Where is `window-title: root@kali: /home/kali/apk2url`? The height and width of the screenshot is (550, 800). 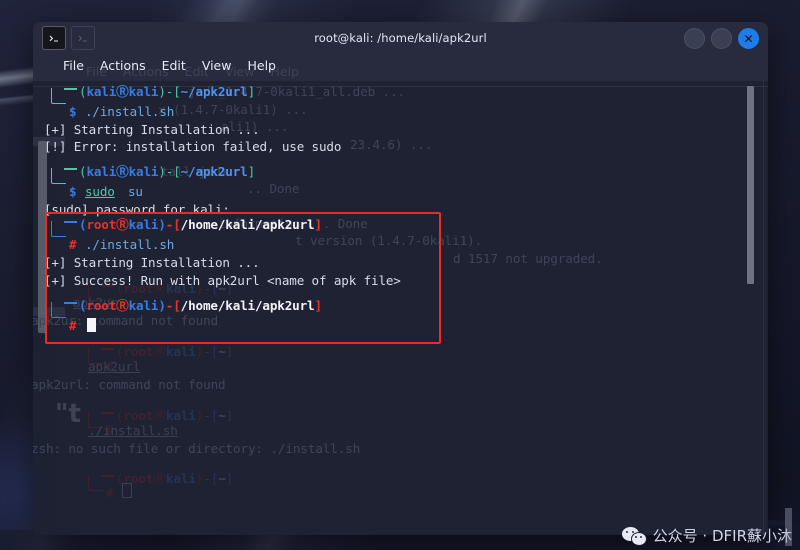 window-title: root@kali: /home/kali/apk2url is located at coordinates (400, 38).